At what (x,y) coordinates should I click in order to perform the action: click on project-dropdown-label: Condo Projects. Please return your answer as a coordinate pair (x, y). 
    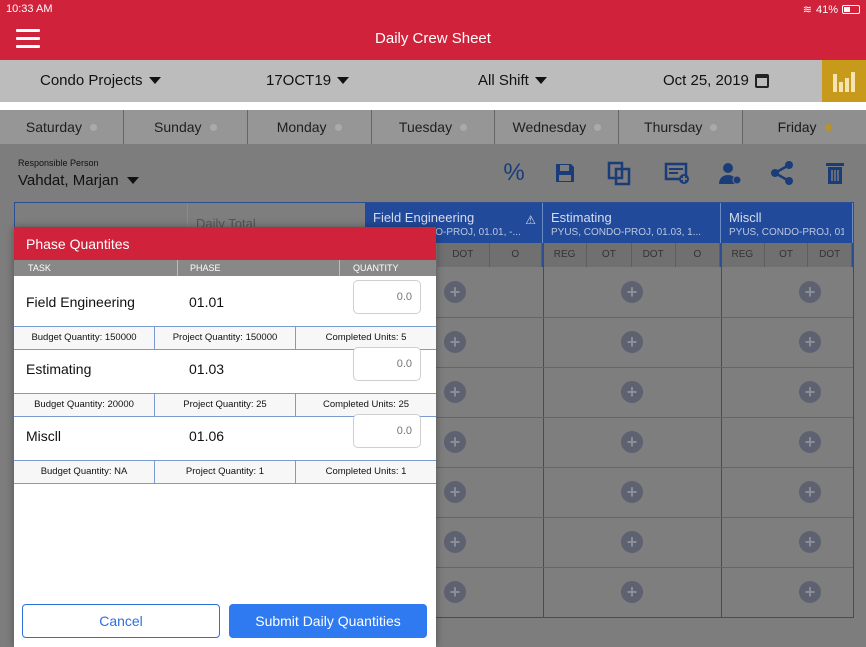
    Looking at the image, I should click on (91, 80).